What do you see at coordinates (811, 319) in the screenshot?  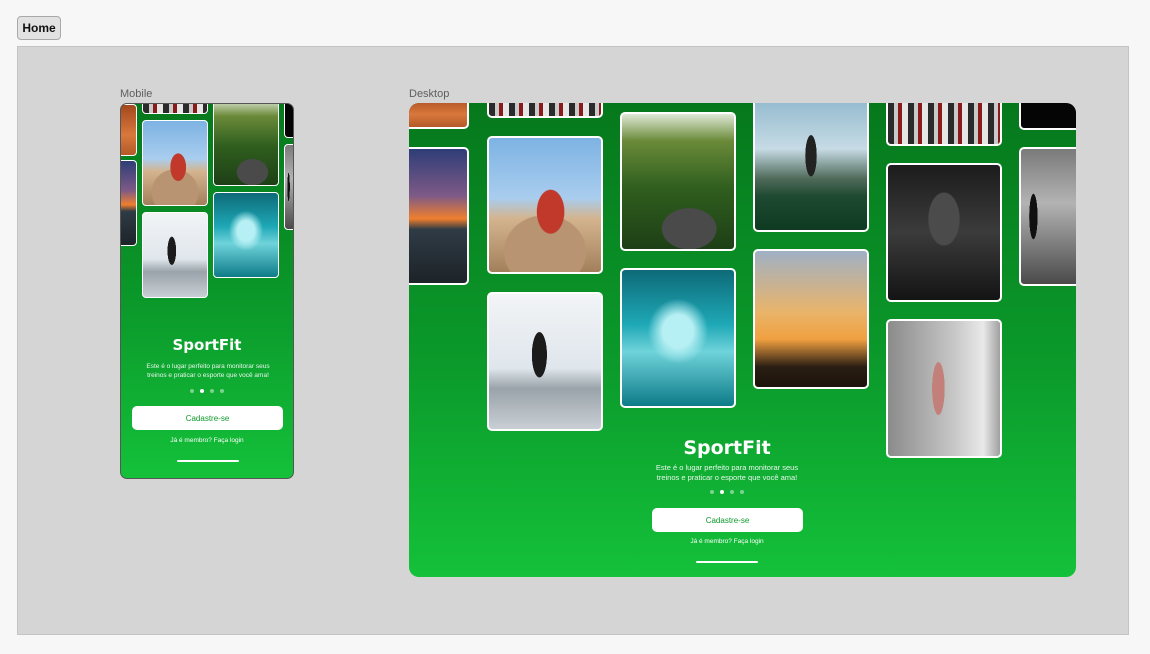 I see `photo-volleyball` at bounding box center [811, 319].